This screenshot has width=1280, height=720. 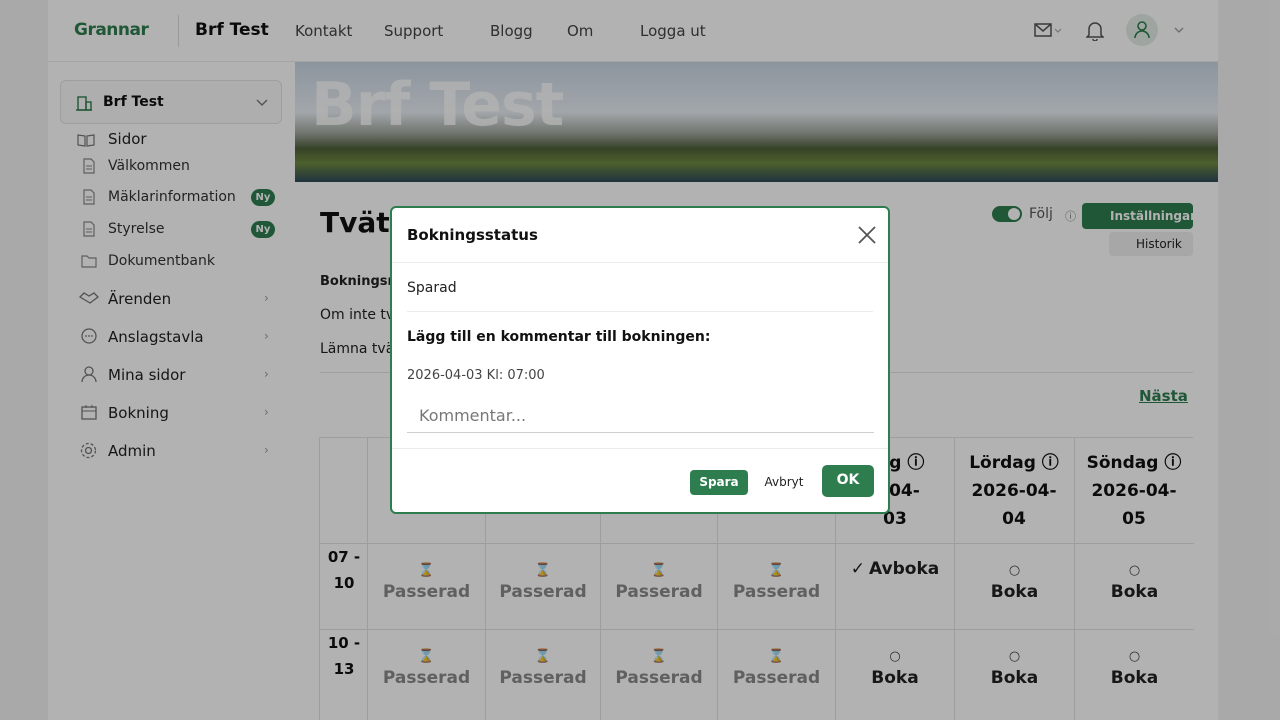 I want to click on close-icon, so click(x=867, y=235).